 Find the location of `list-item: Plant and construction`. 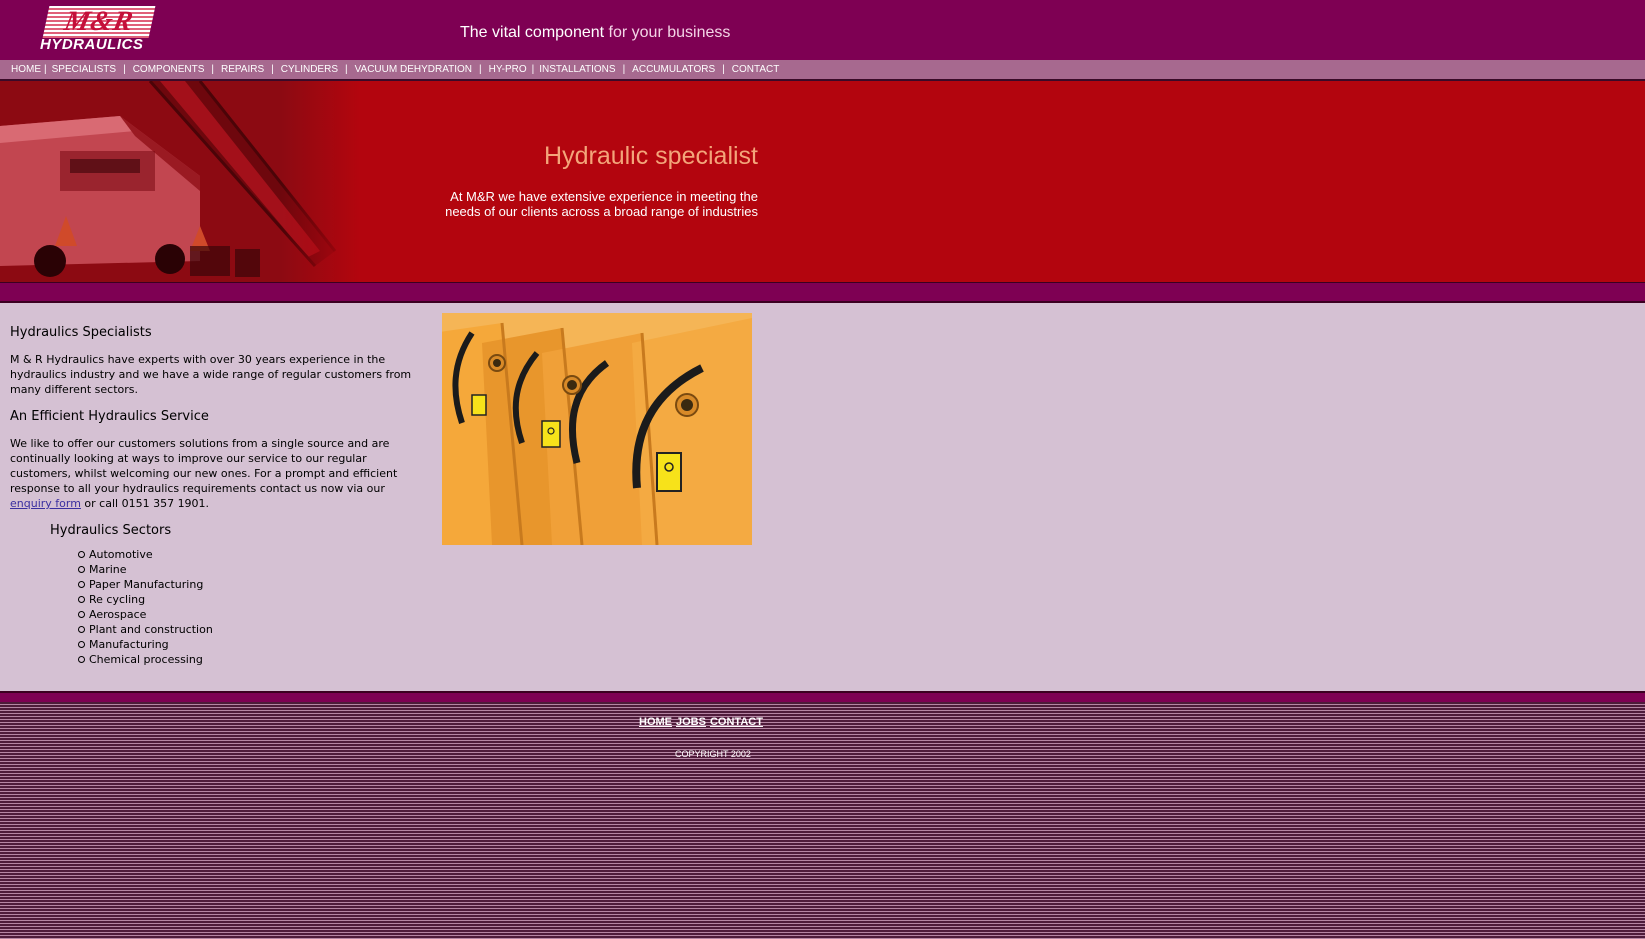

list-item: Plant and construction is located at coordinates (251, 629).